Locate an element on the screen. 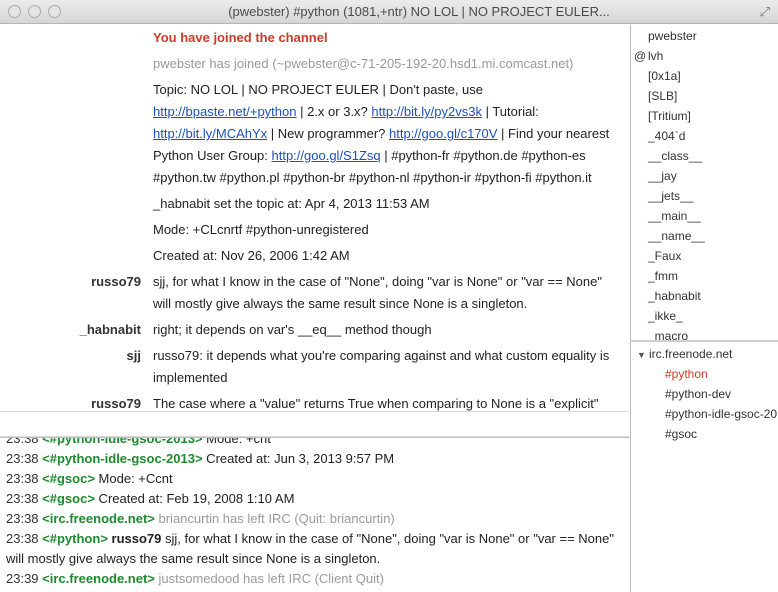 The height and width of the screenshot is (592, 778). user-item: _habnabit is located at coordinates (704, 296).